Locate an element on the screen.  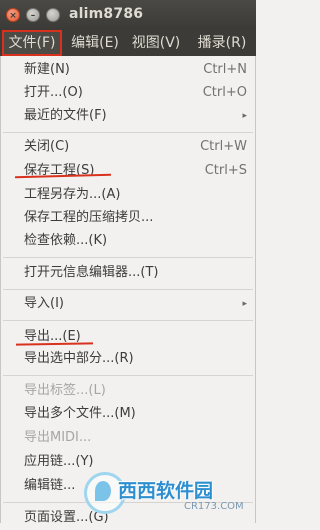
menu-item-label: 保存工程(S) is located at coordinates (59, 170).